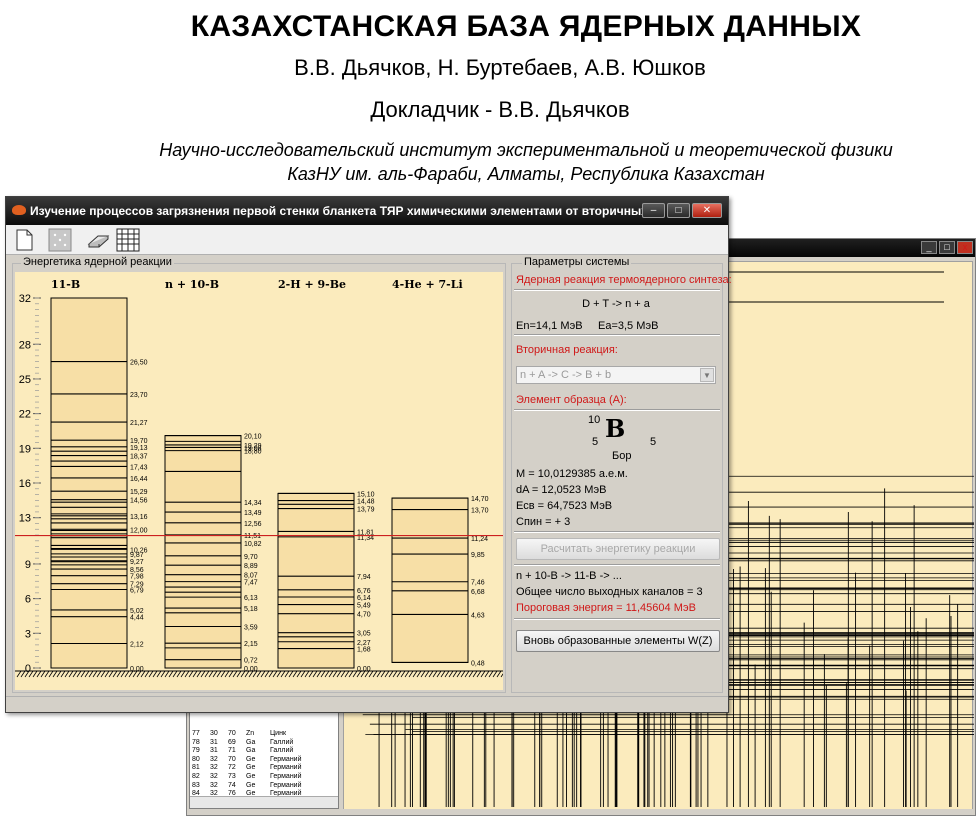 The image size is (980, 819). What do you see at coordinates (28, 600) in the screenshot?
I see `y-tick-label: 6` at bounding box center [28, 600].